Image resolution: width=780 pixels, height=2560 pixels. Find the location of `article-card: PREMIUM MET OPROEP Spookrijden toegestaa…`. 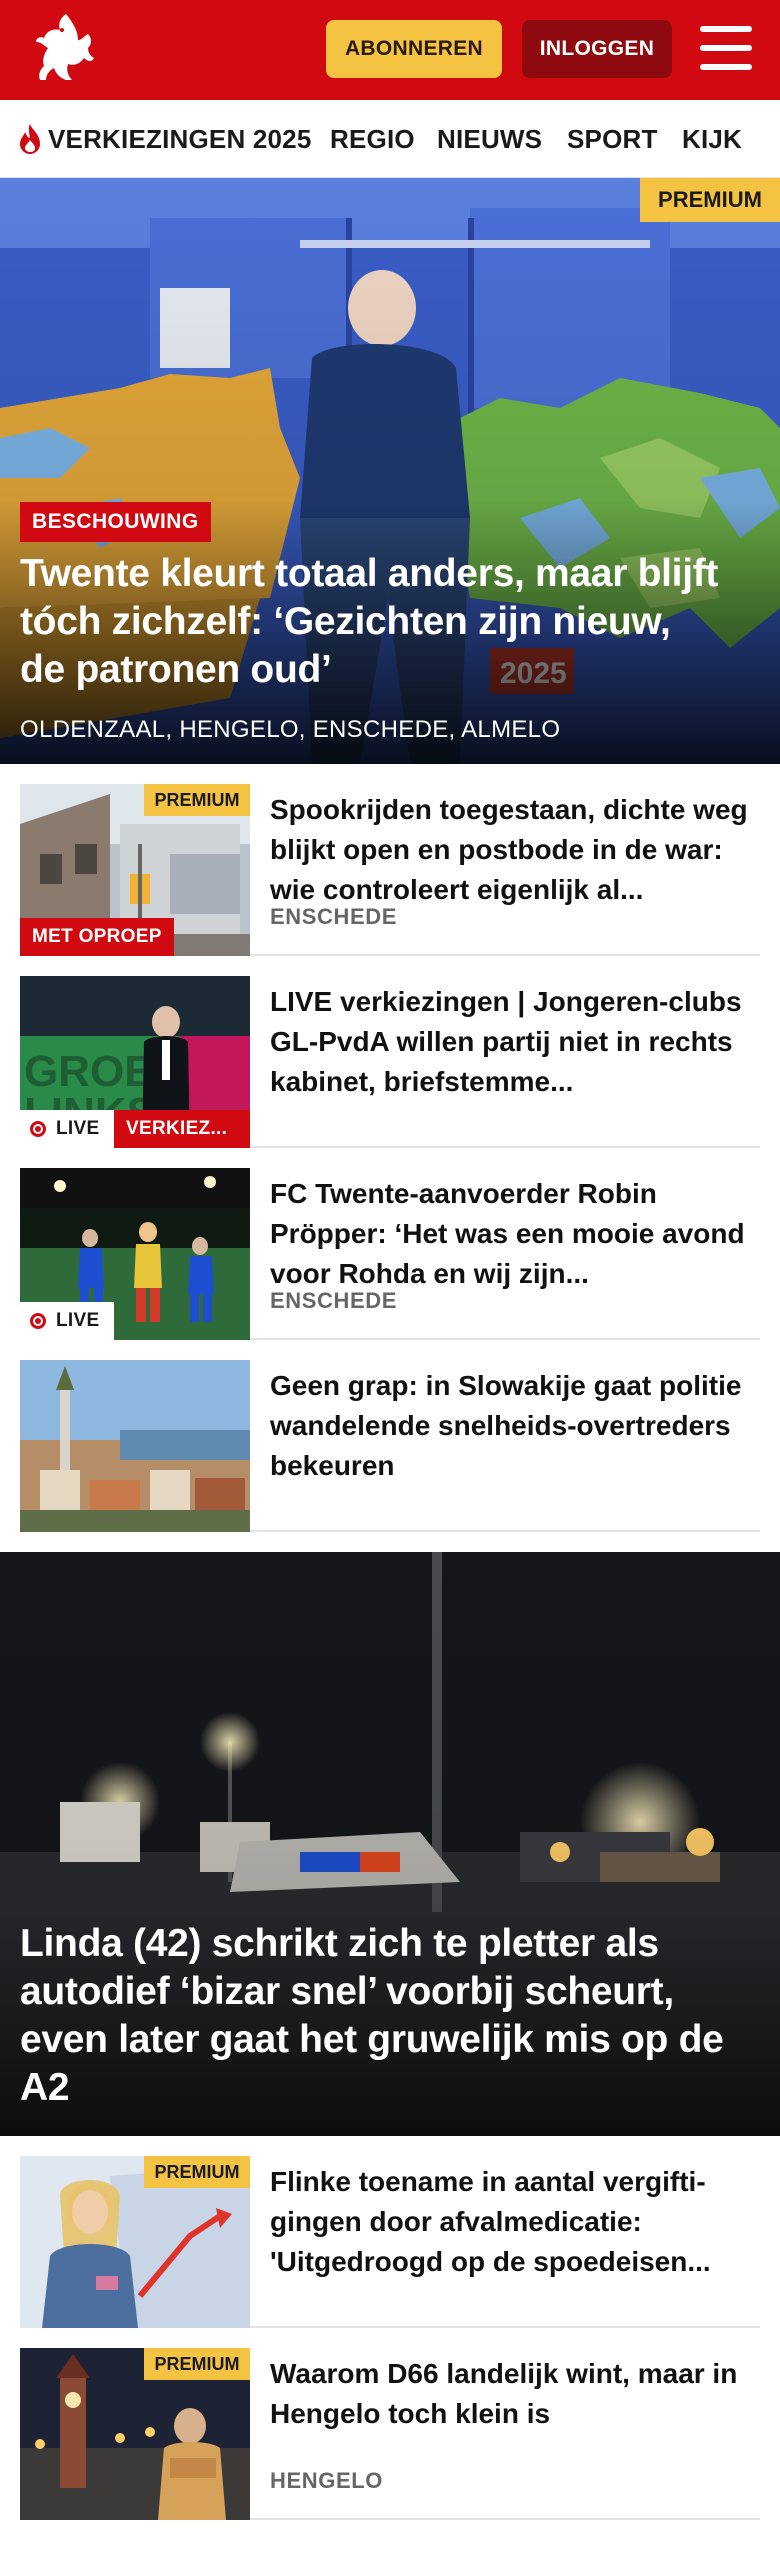

article-card: PREMIUM MET OPROEP Spookrijden toegestaa… is located at coordinates (390, 860).